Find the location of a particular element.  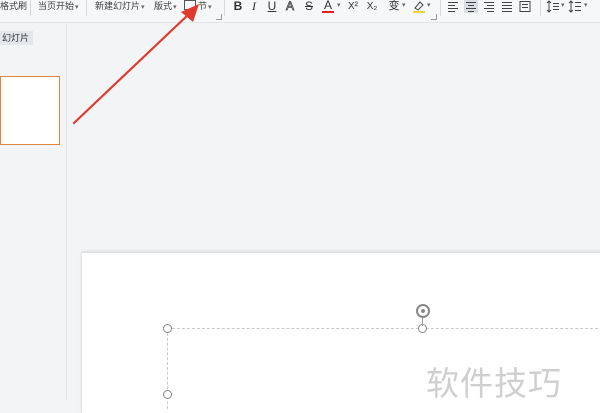

strikethrough-button: S is located at coordinates (309, 6).